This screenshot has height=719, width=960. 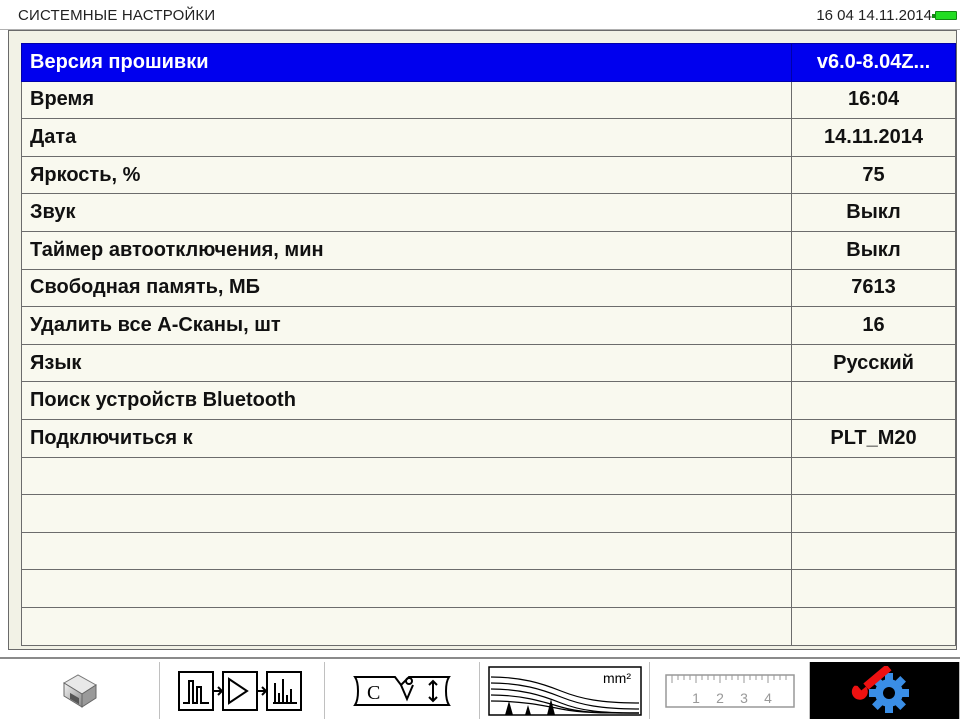 I want to click on setting-name: Свободная память, МБ, so click(x=406, y=288).